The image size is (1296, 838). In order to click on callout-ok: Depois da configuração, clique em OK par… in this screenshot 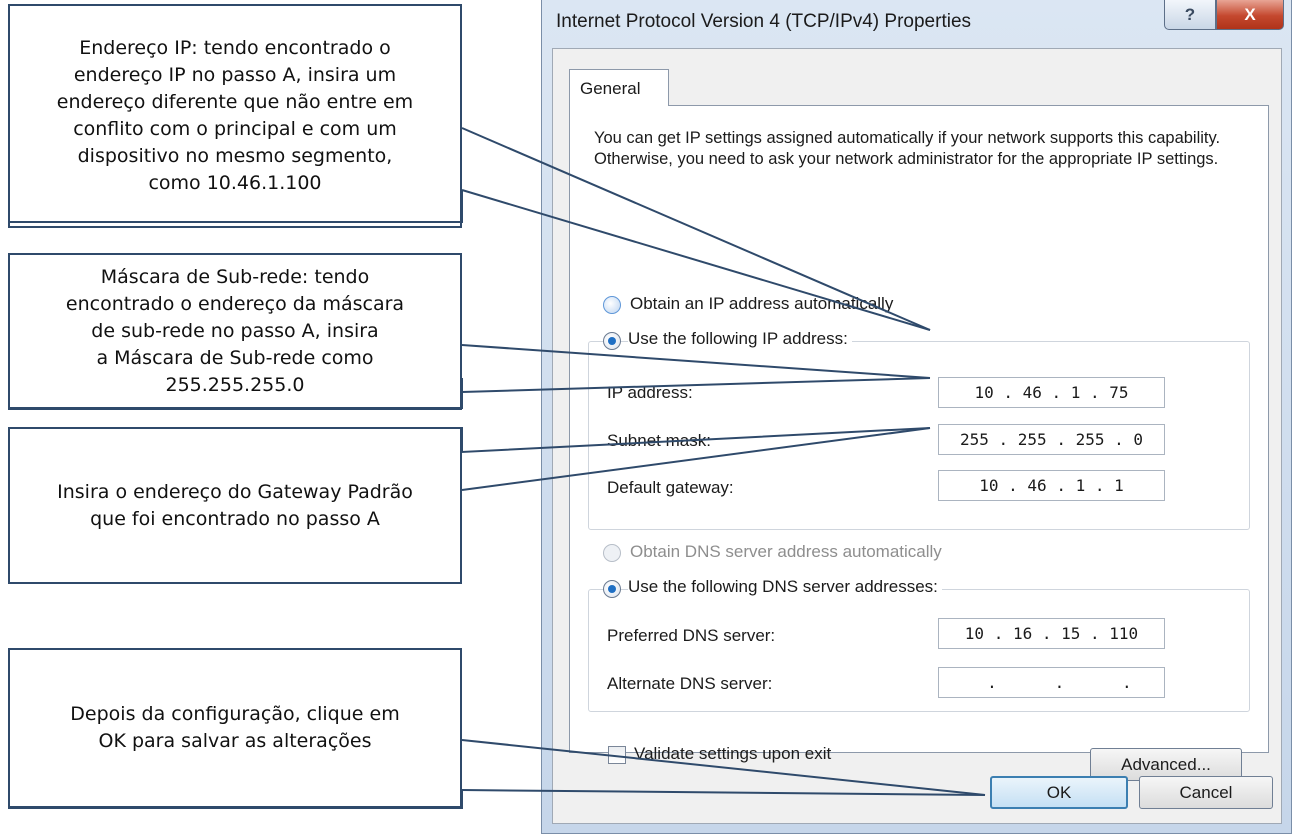, I will do `click(235, 728)`.